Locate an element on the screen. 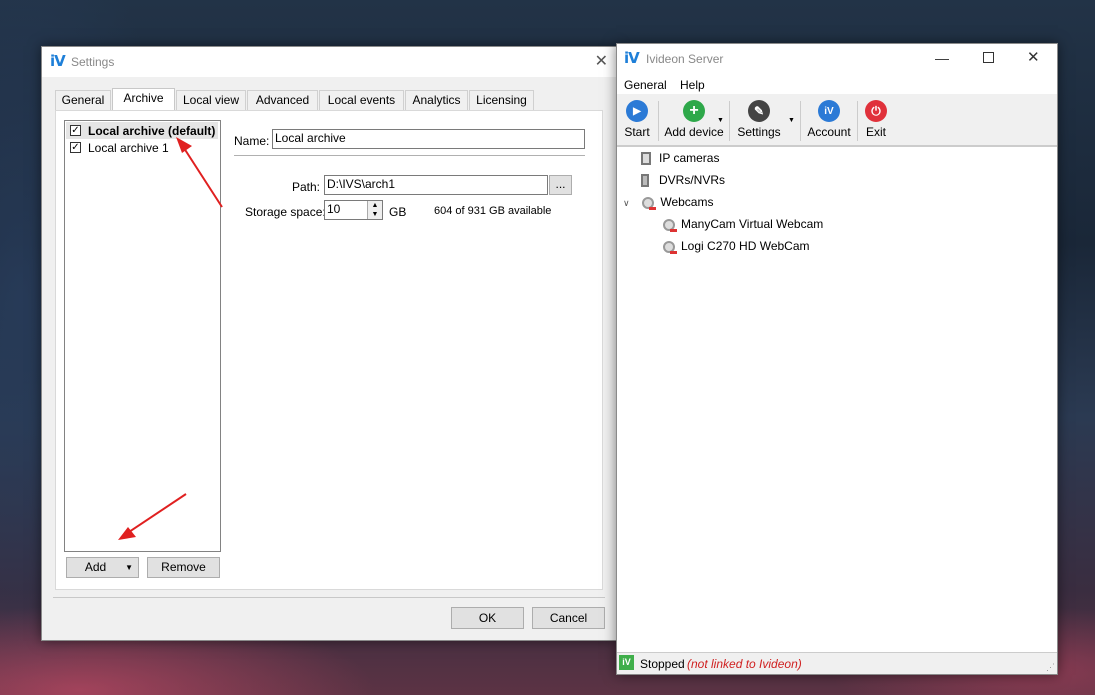 This screenshot has width=1095, height=695. status-text: Stopped is located at coordinates (662, 664).